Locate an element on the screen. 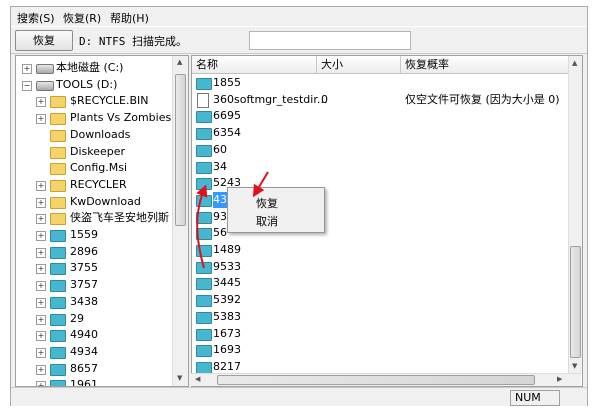  list-vertical-scrollbar: ▲ ▼ is located at coordinates (575, 215).